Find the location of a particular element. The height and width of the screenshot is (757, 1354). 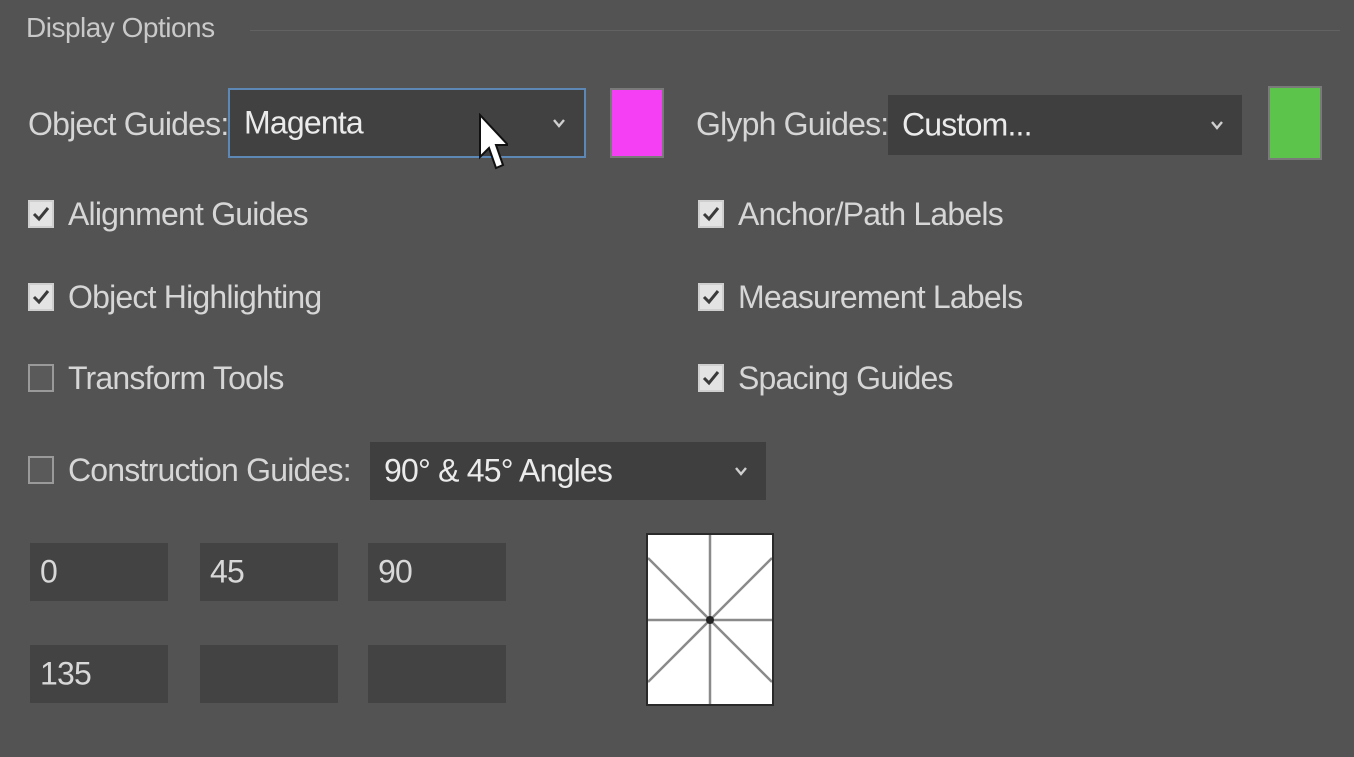

object-guides-value: Magenta is located at coordinates (304, 122).